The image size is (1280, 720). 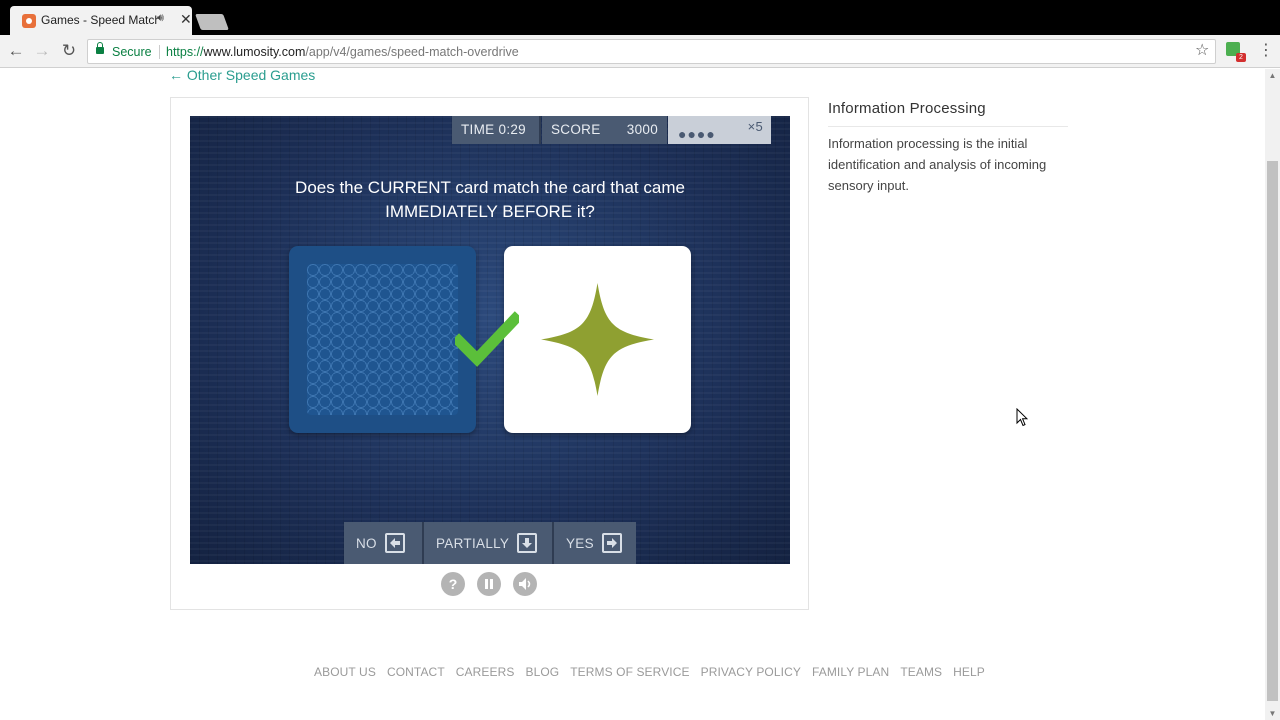 What do you see at coordinates (512, 129) in the screenshot?
I see `time-value: 0:29` at bounding box center [512, 129].